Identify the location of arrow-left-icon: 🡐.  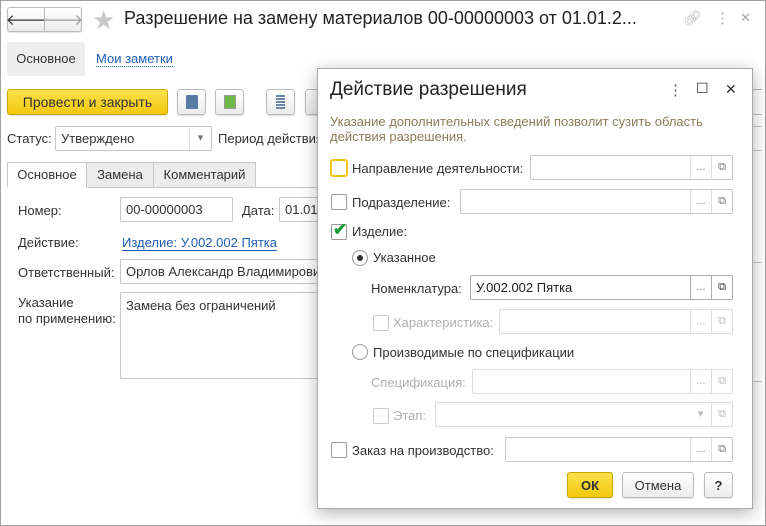
(26, 20).